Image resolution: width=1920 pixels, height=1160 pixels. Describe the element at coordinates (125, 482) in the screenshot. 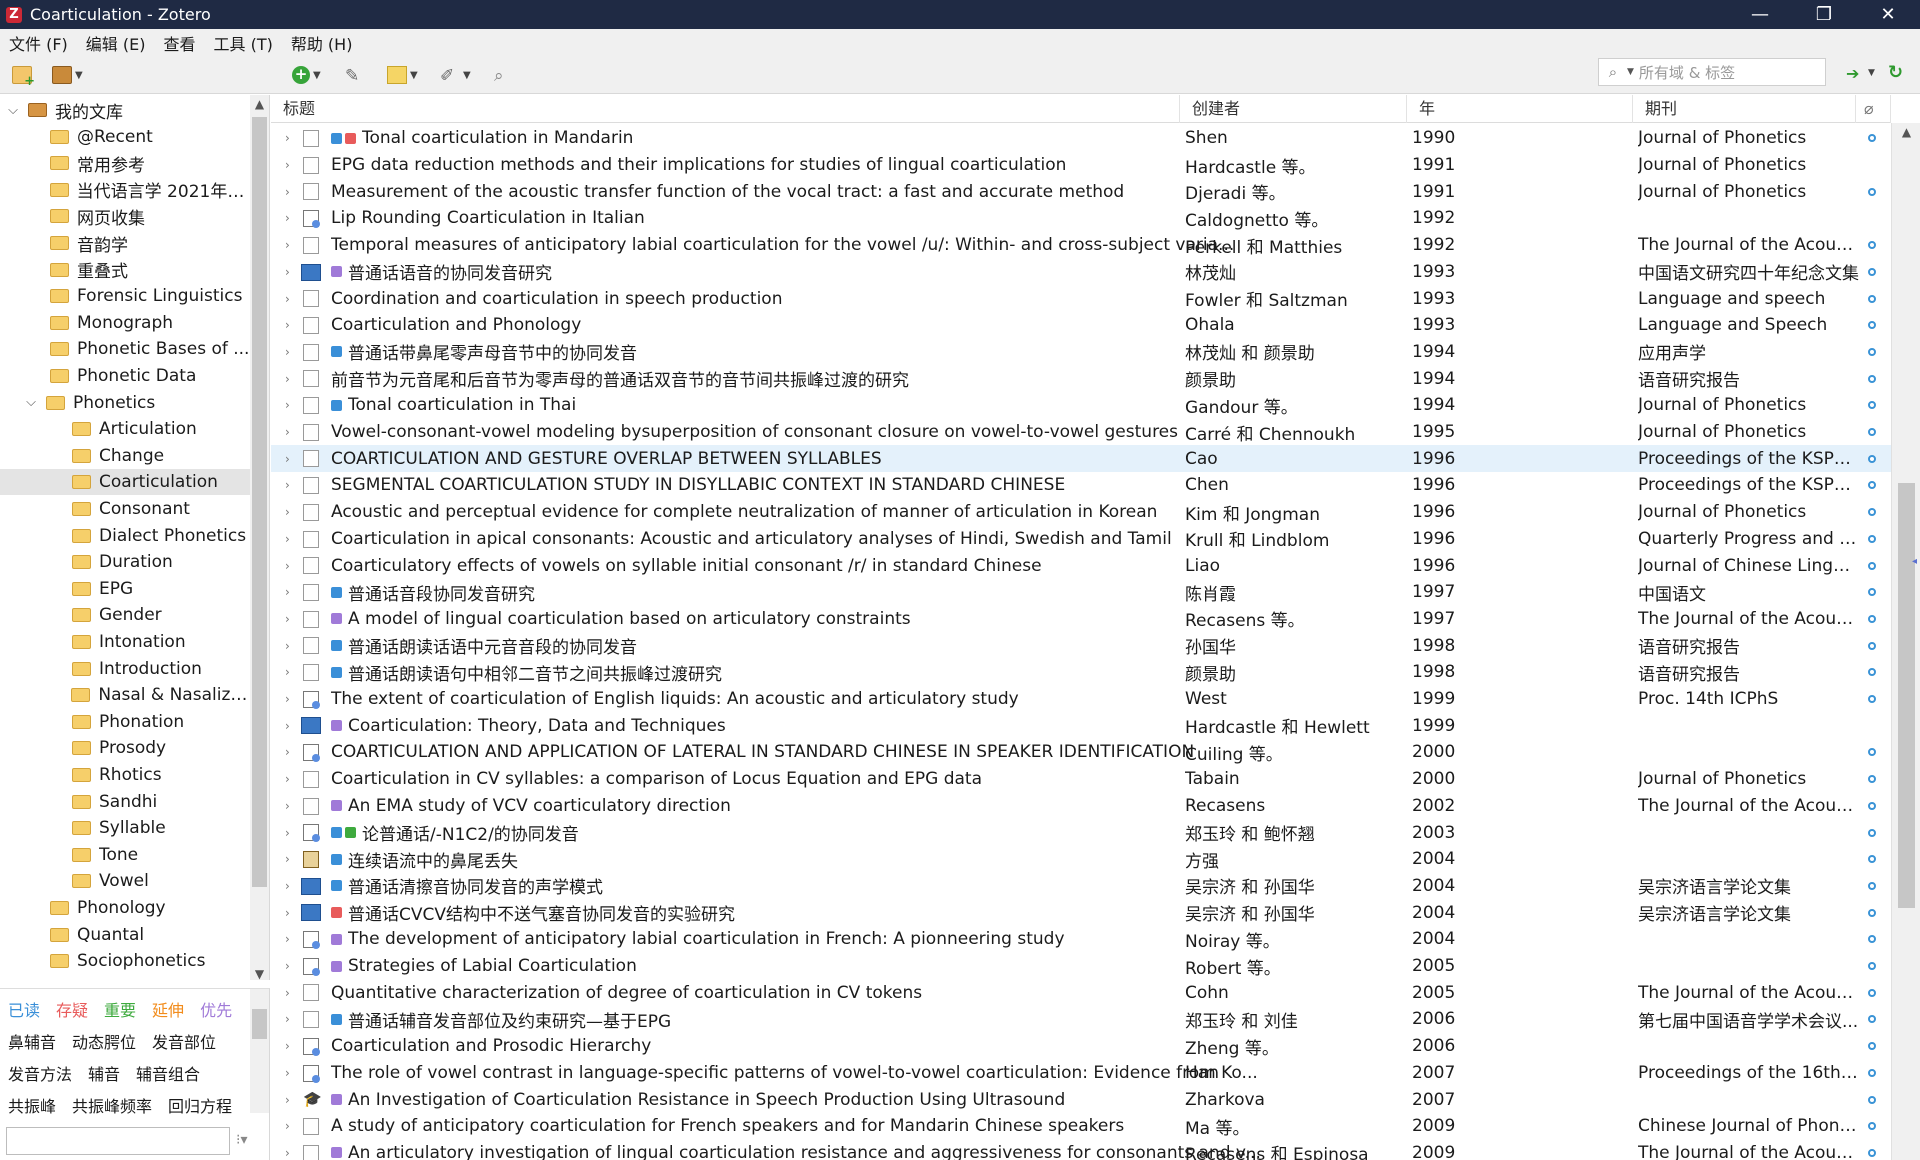

I see `collection-item: Coarticulation` at that location.